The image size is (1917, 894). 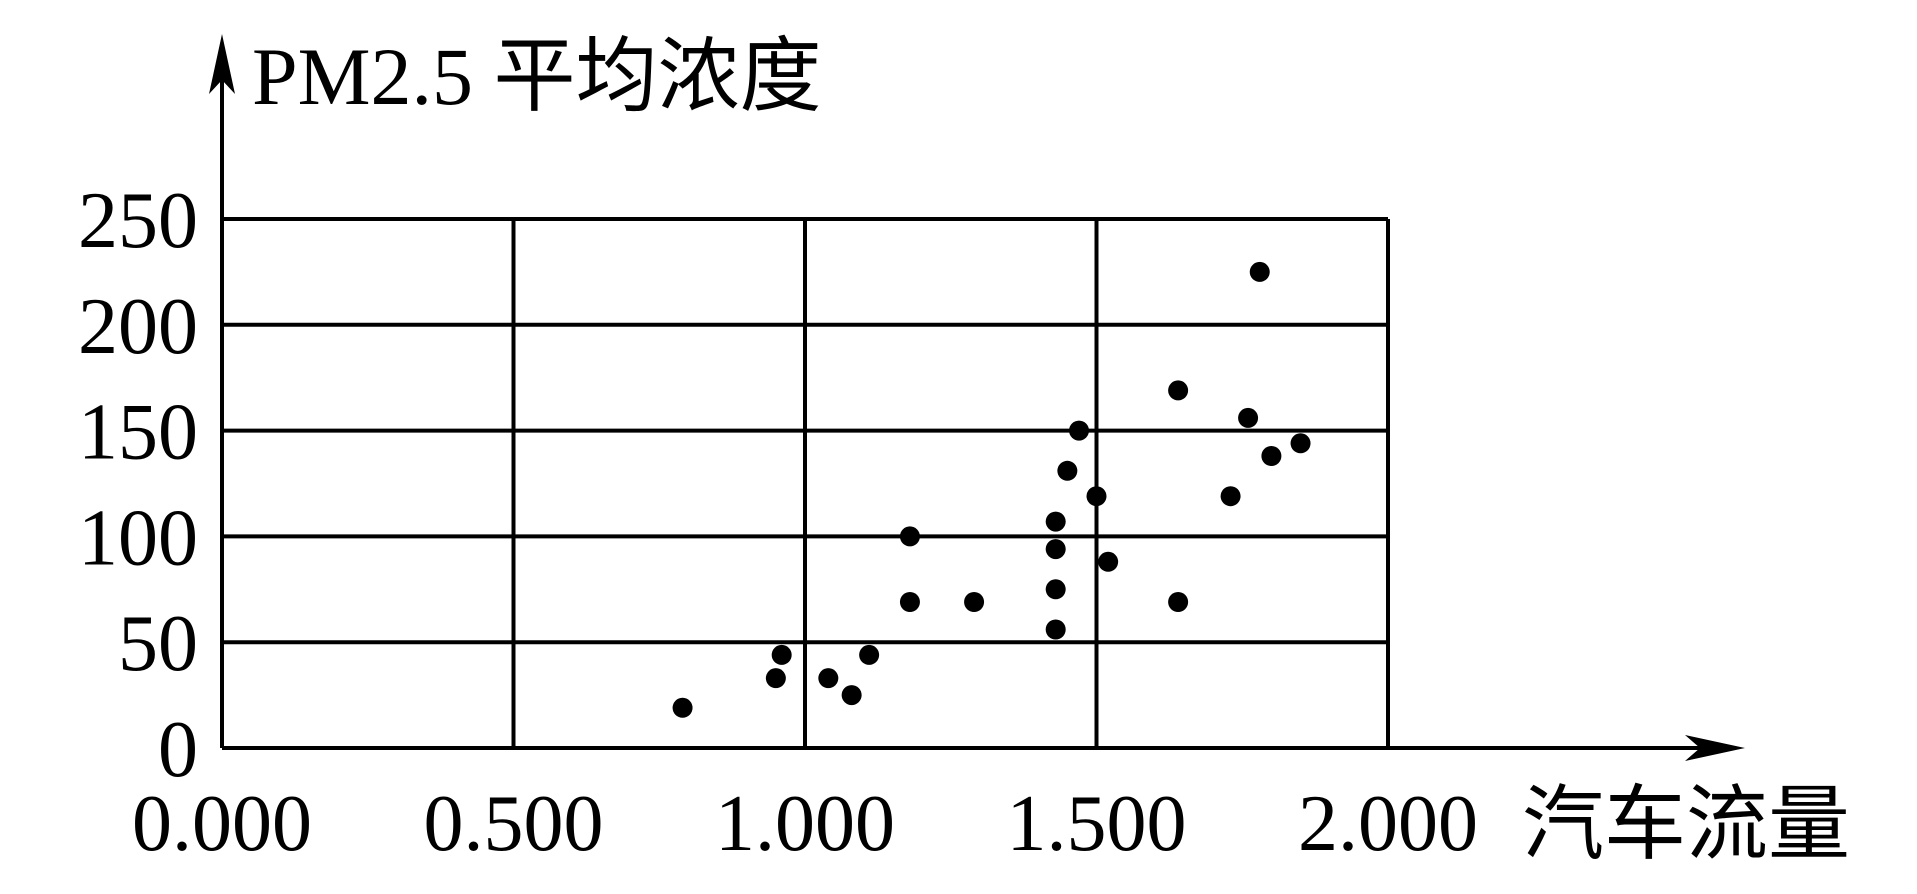 I want to click on x-tick-label: 1.000, so click(x=805, y=824).